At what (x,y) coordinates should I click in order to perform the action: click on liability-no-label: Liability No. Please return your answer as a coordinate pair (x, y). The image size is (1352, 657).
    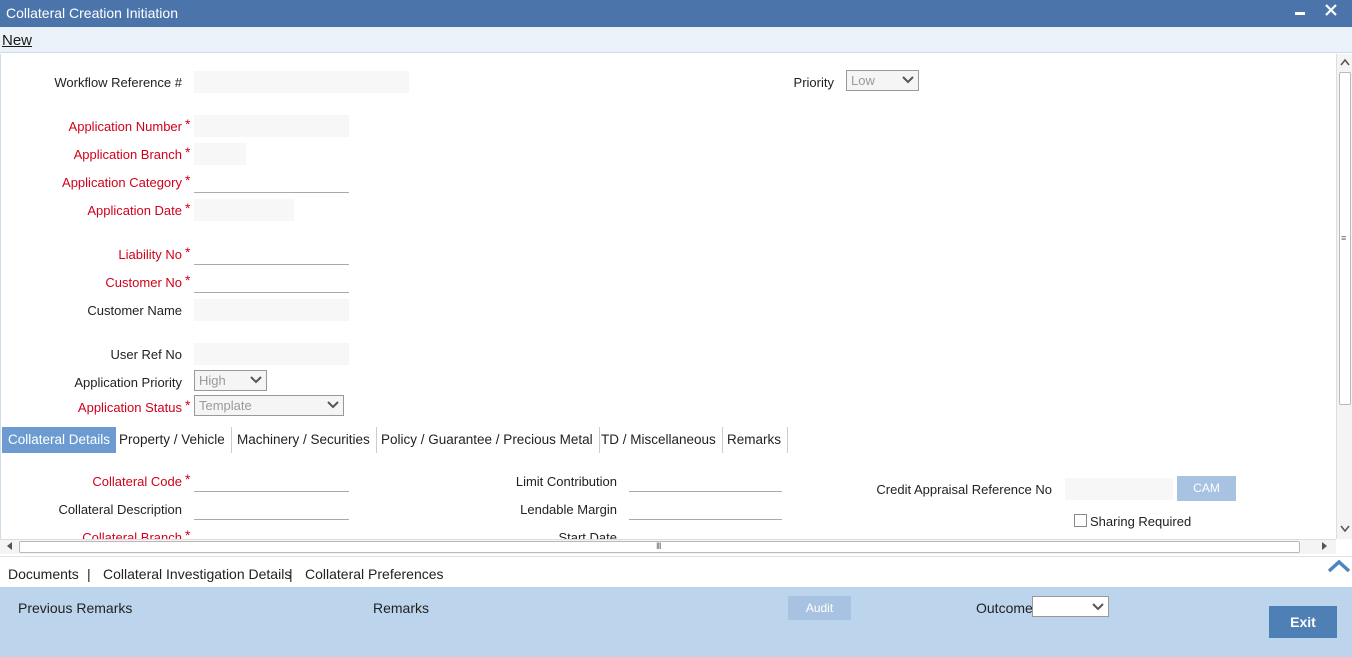
    Looking at the image, I should click on (150, 254).